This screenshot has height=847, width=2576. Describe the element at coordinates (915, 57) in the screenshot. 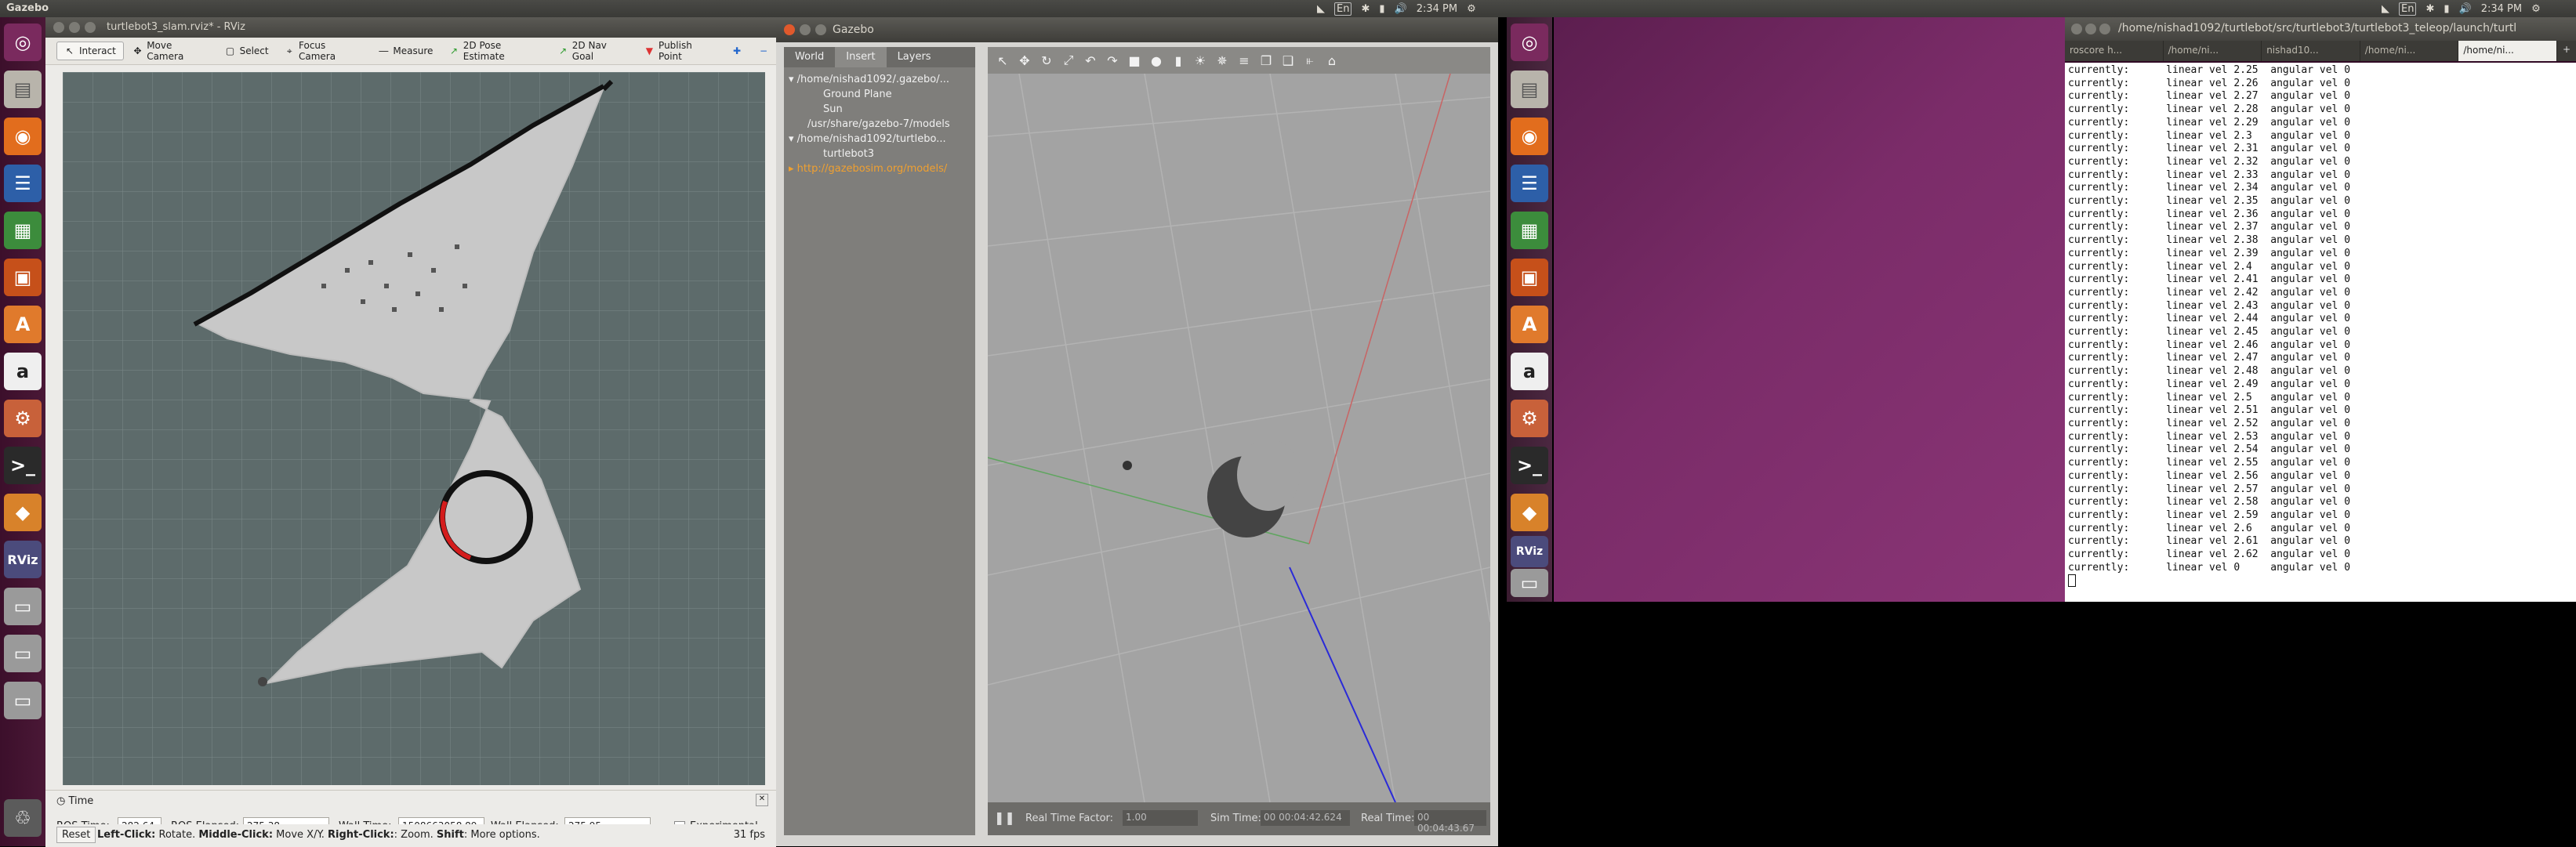

I see `tab-layers: Layers` at that location.